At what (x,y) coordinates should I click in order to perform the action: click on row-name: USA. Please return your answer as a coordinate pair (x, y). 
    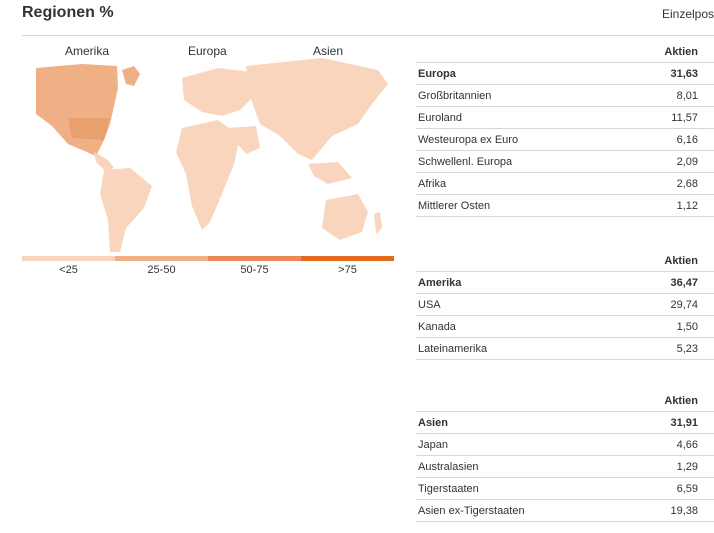
    Looking at the image, I should click on (429, 304).